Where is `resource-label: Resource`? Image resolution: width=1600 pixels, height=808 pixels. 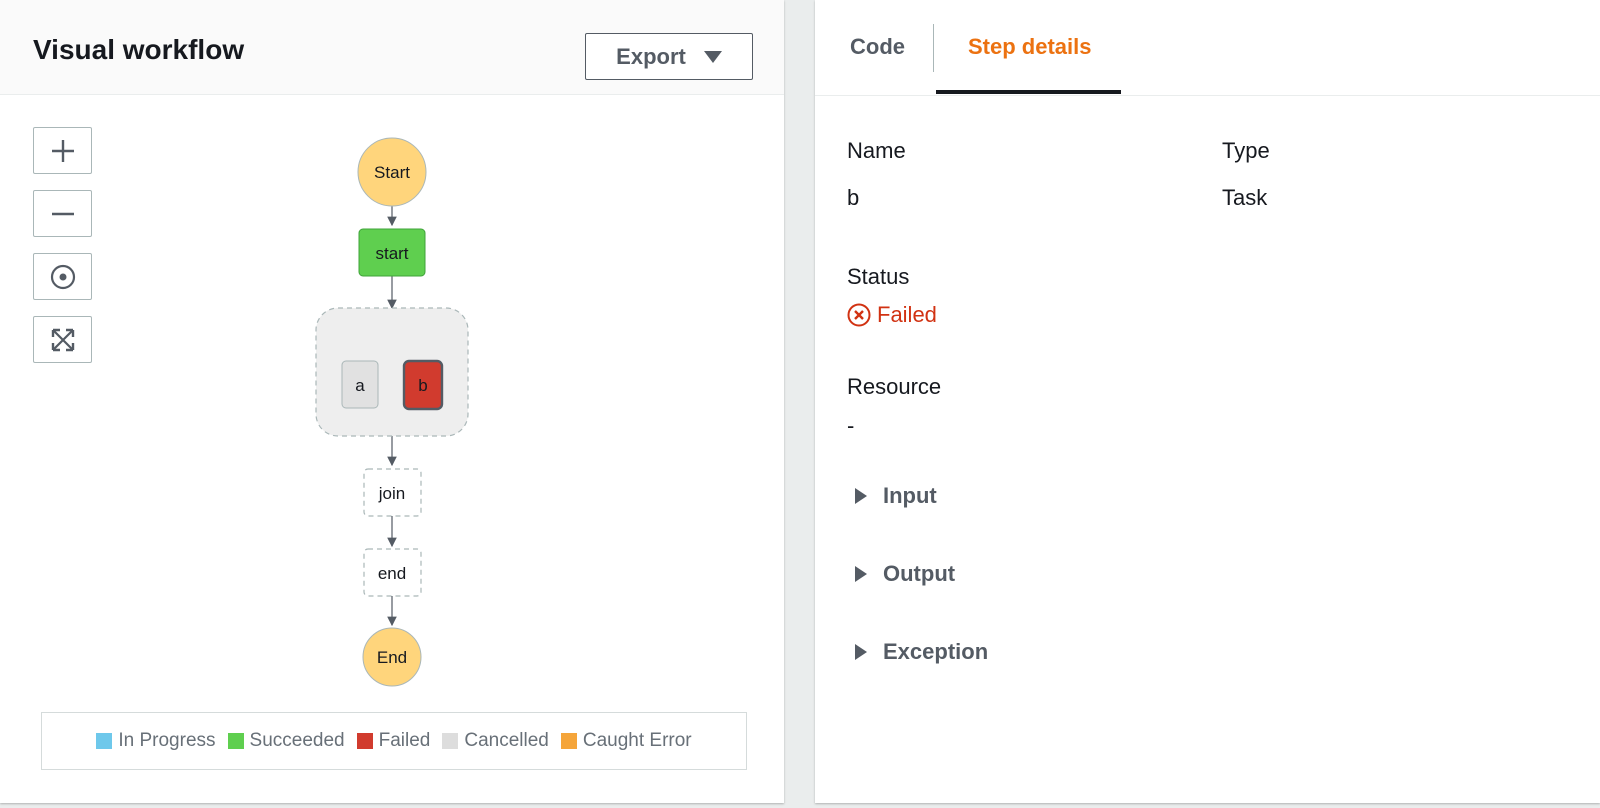 resource-label: Resource is located at coordinates (894, 386).